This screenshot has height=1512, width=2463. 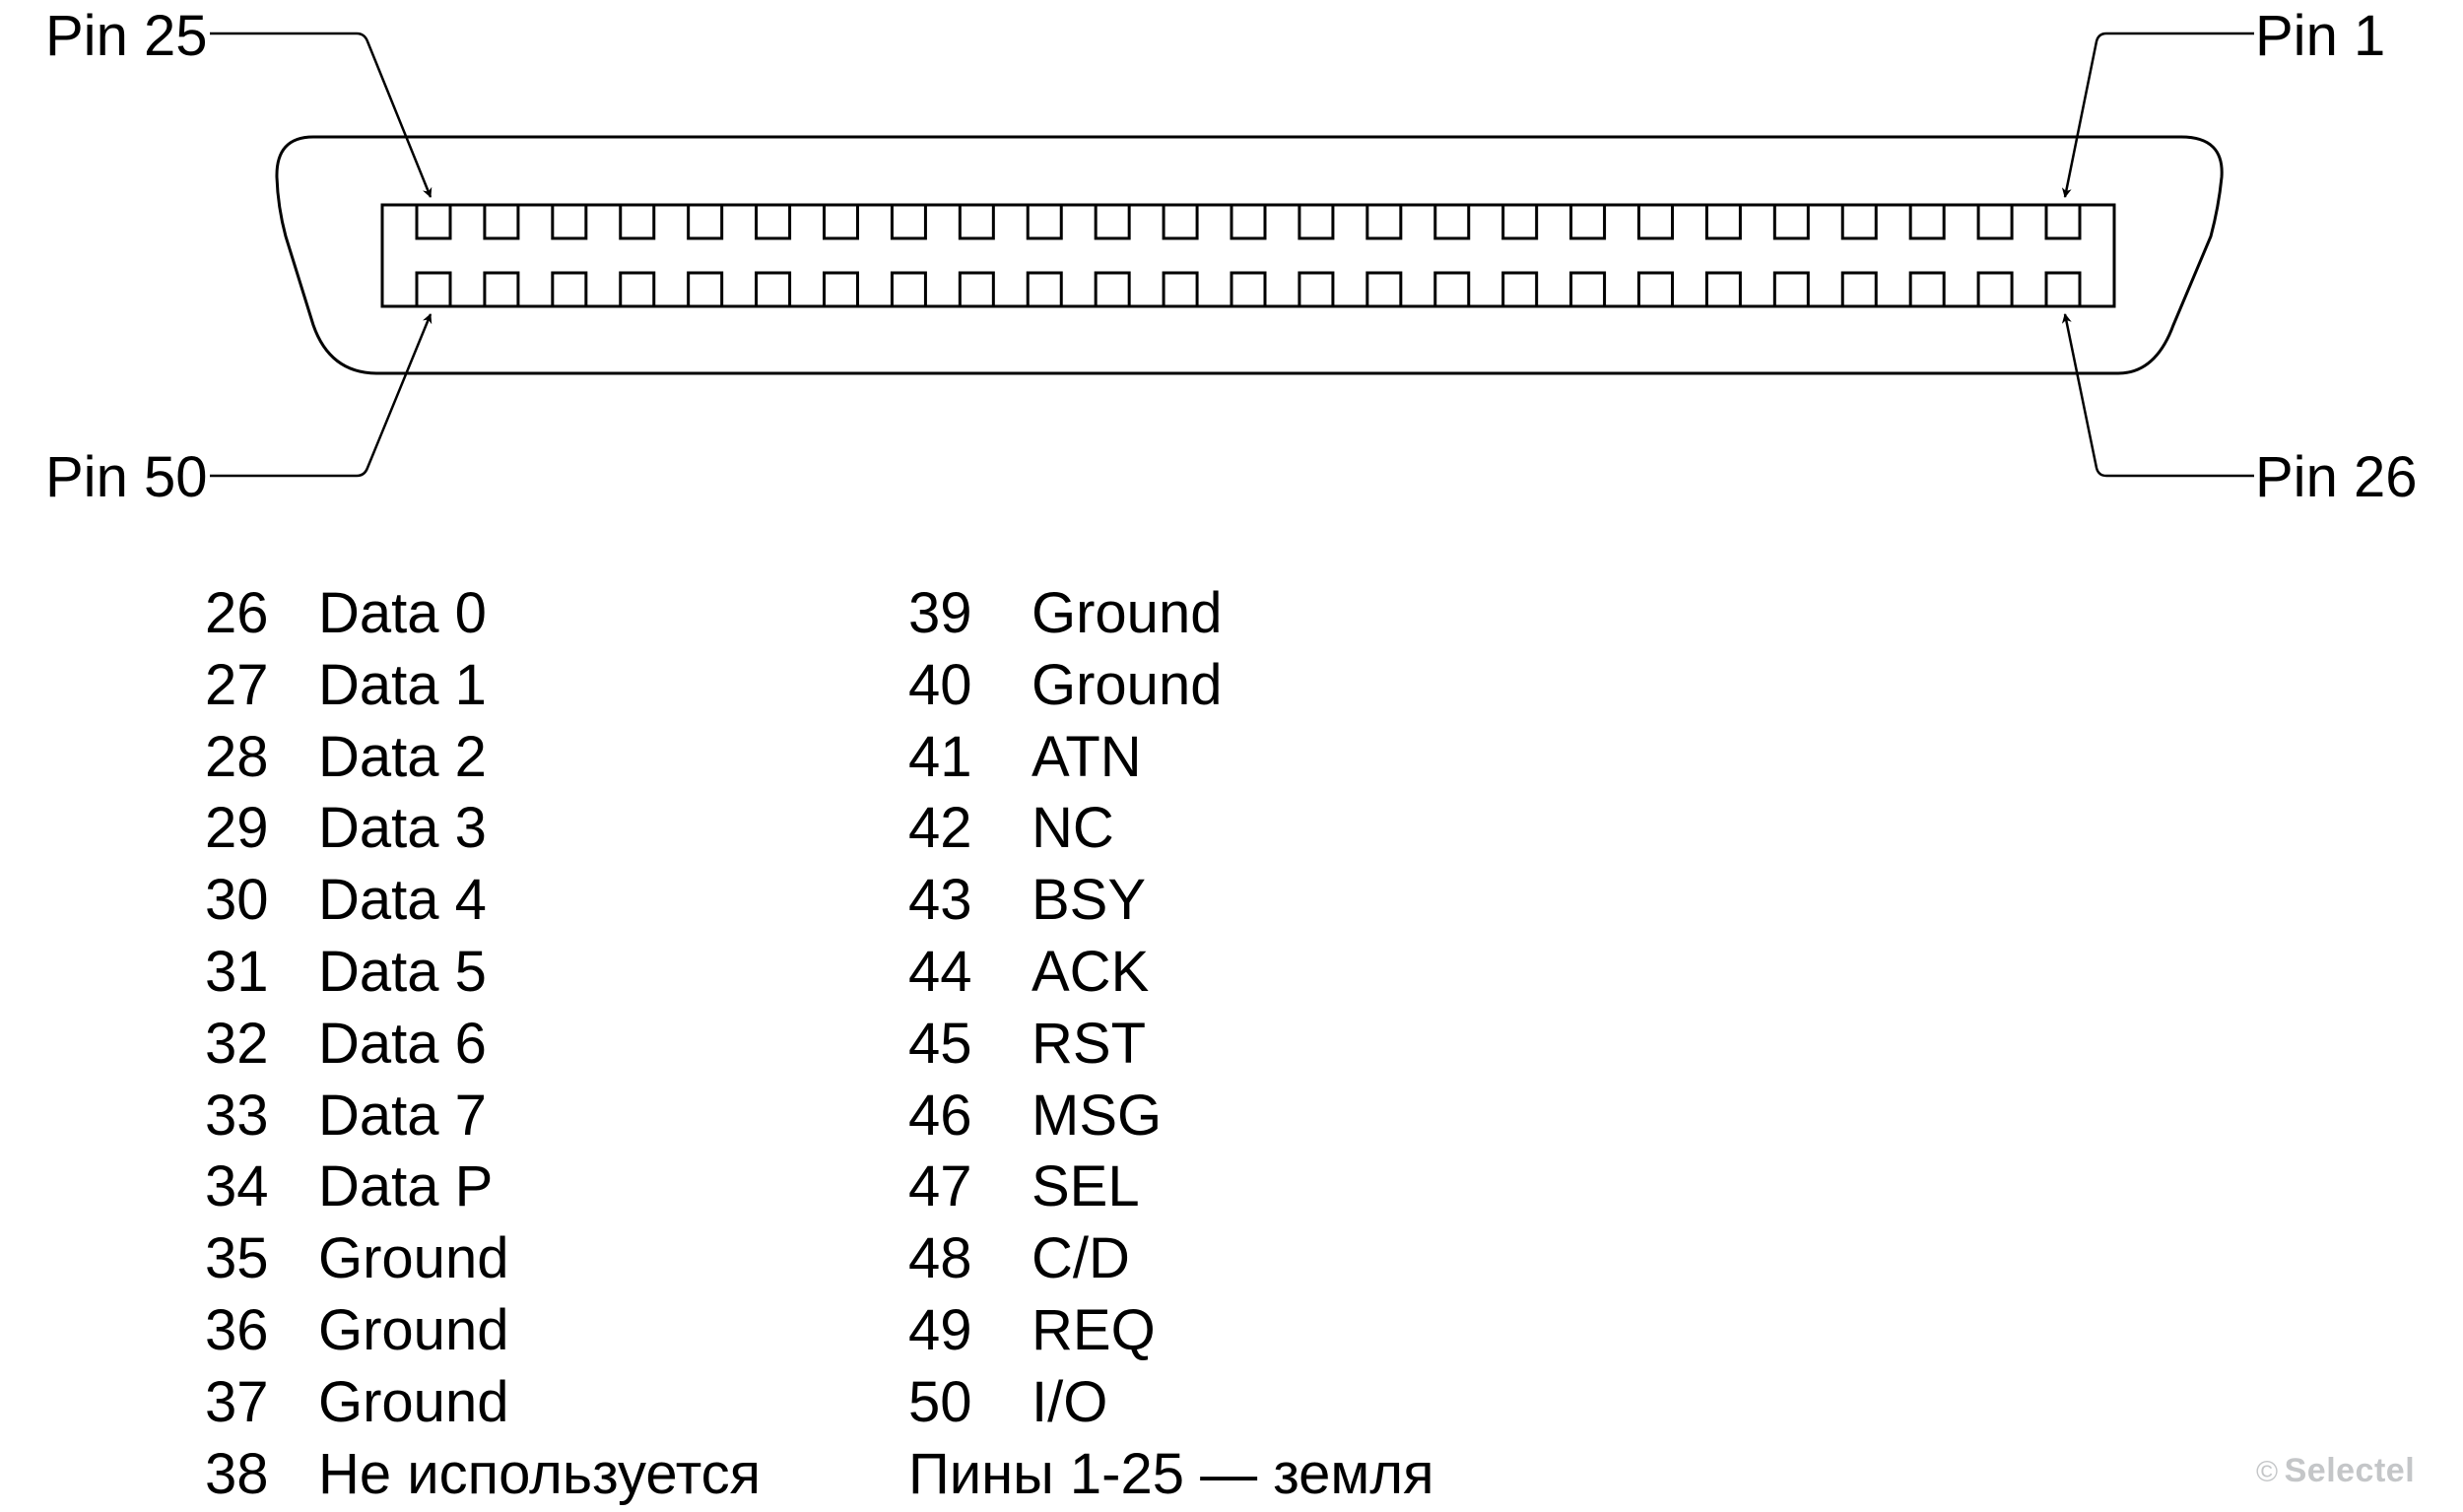 What do you see at coordinates (237, 828) in the screenshot?
I see `pin-number: 29` at bounding box center [237, 828].